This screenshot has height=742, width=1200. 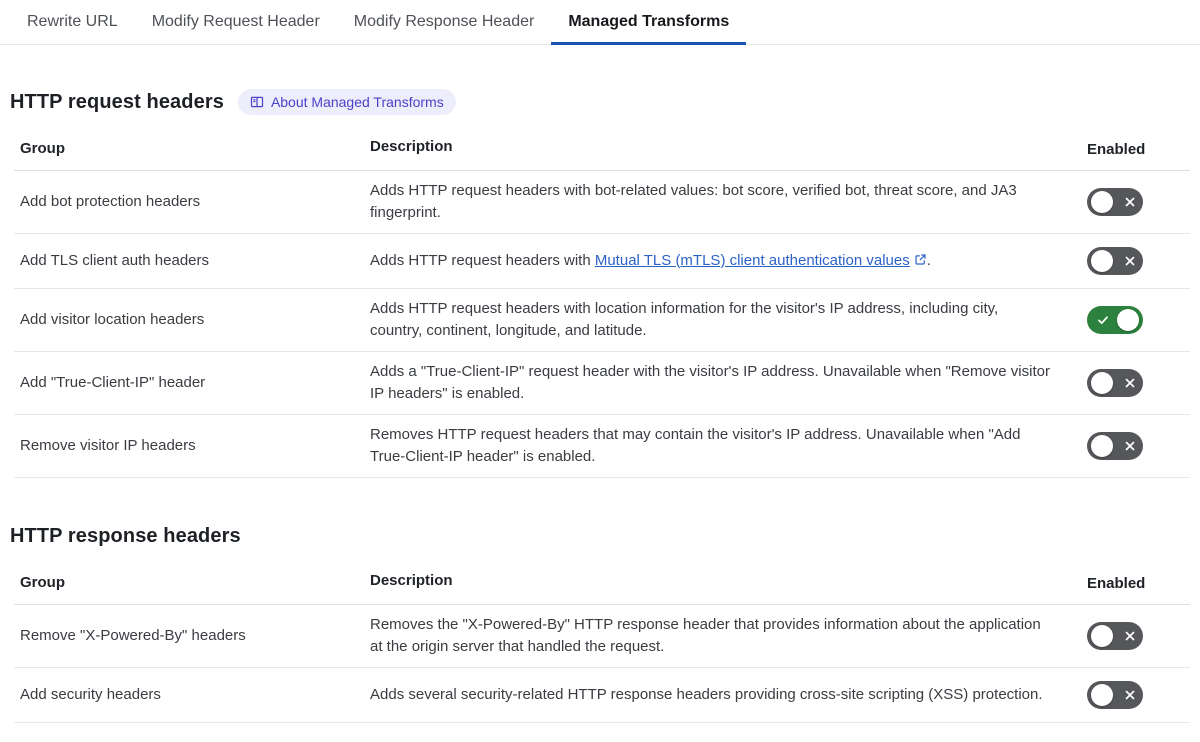 I want to click on group-cell: Add bot protection headers, so click(x=110, y=201).